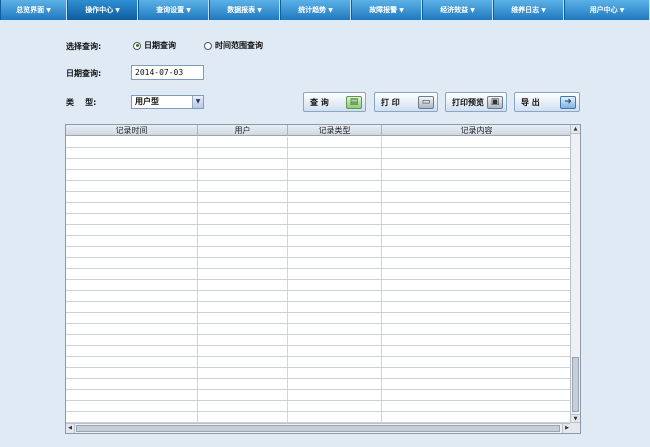 The width and height of the screenshot is (650, 447). I want to click on nav-item-query-settings: 查询设置 ▼, so click(173, 10).